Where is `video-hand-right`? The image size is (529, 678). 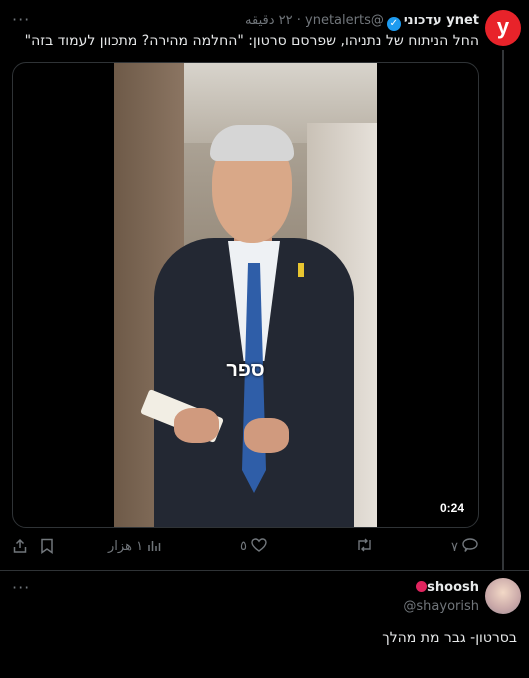 video-hand-right is located at coordinates (266, 435).